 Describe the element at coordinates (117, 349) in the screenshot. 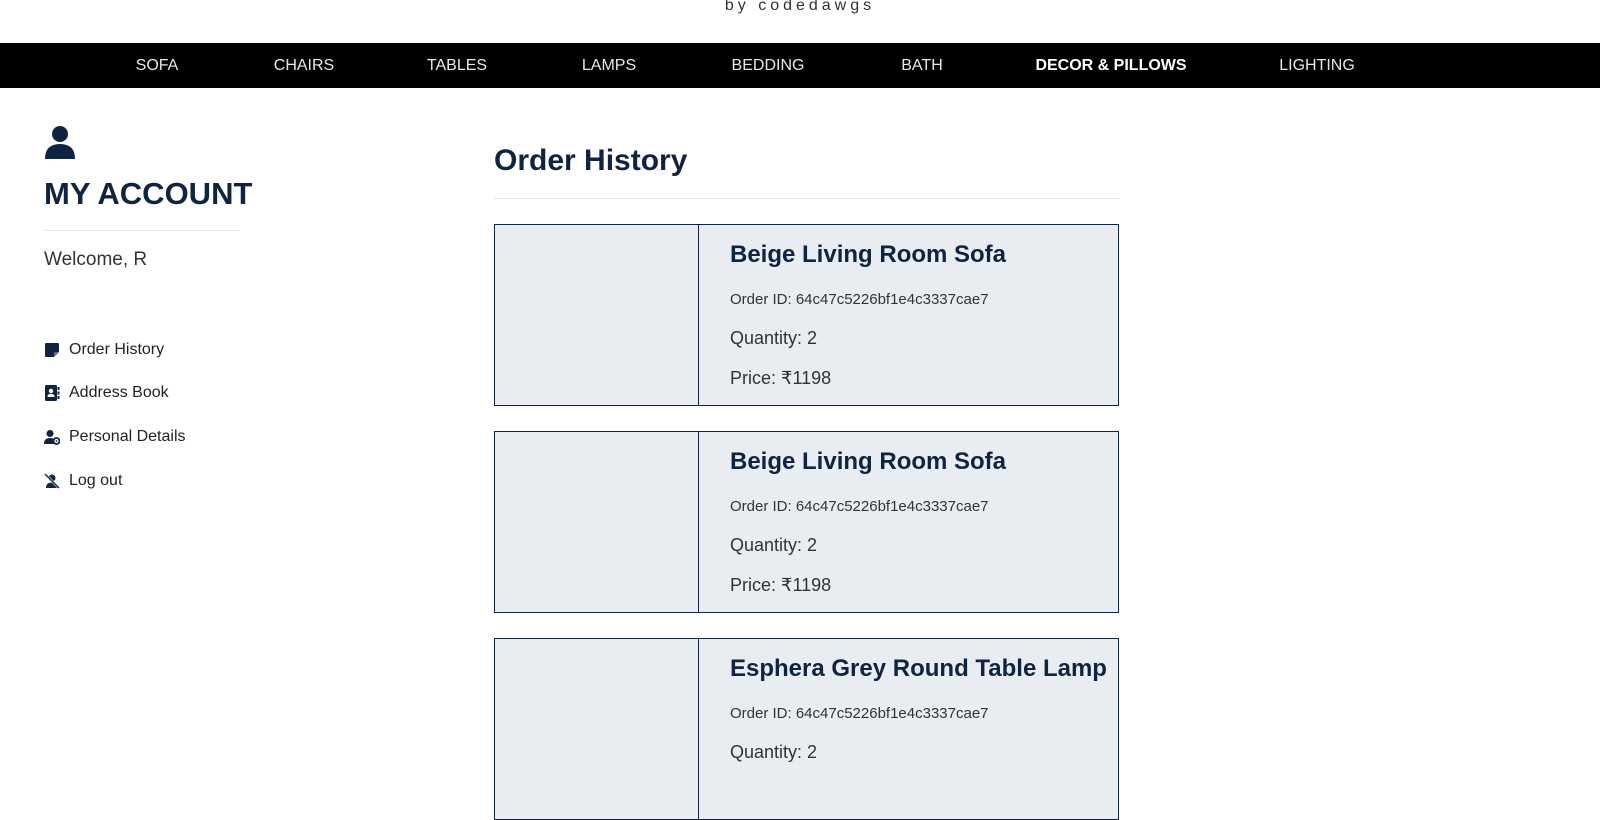

I see `sidebar-item-label: Order History` at that location.